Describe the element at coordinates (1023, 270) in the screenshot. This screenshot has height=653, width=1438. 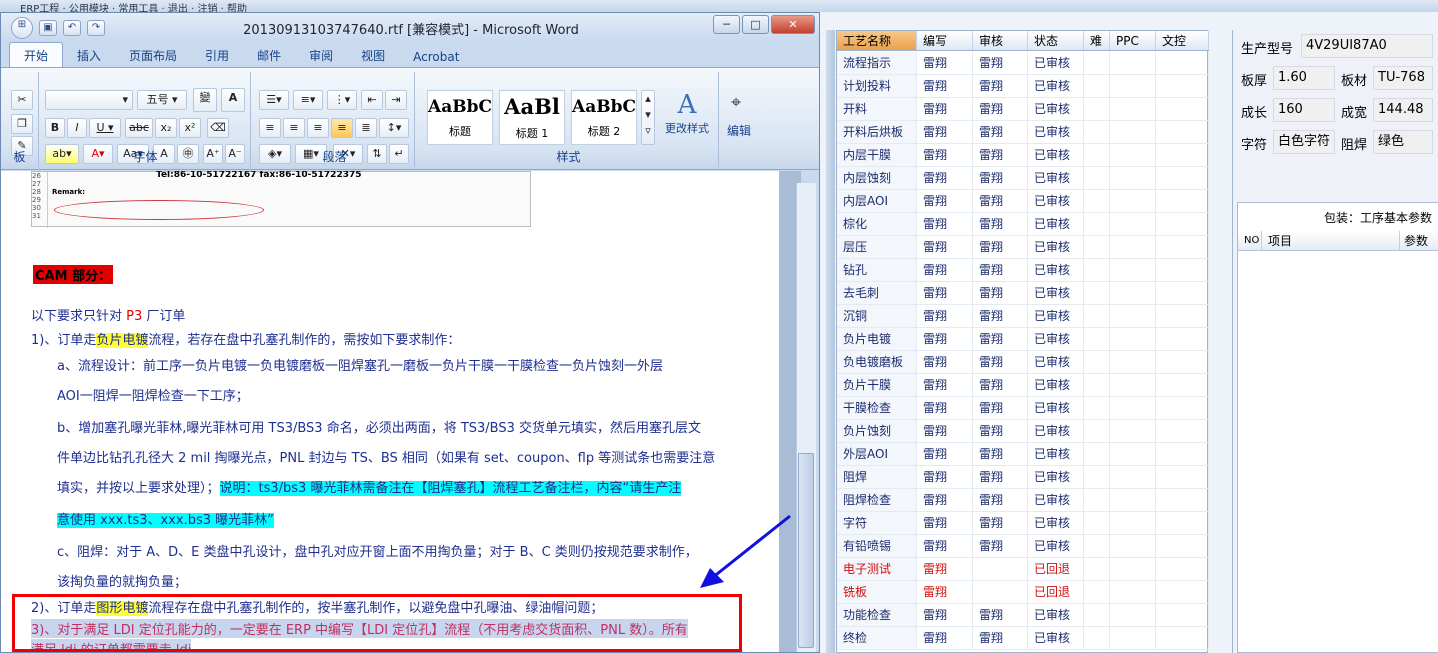
I see `table-row: 钻孔 雷翔 雷翔 已审核` at that location.